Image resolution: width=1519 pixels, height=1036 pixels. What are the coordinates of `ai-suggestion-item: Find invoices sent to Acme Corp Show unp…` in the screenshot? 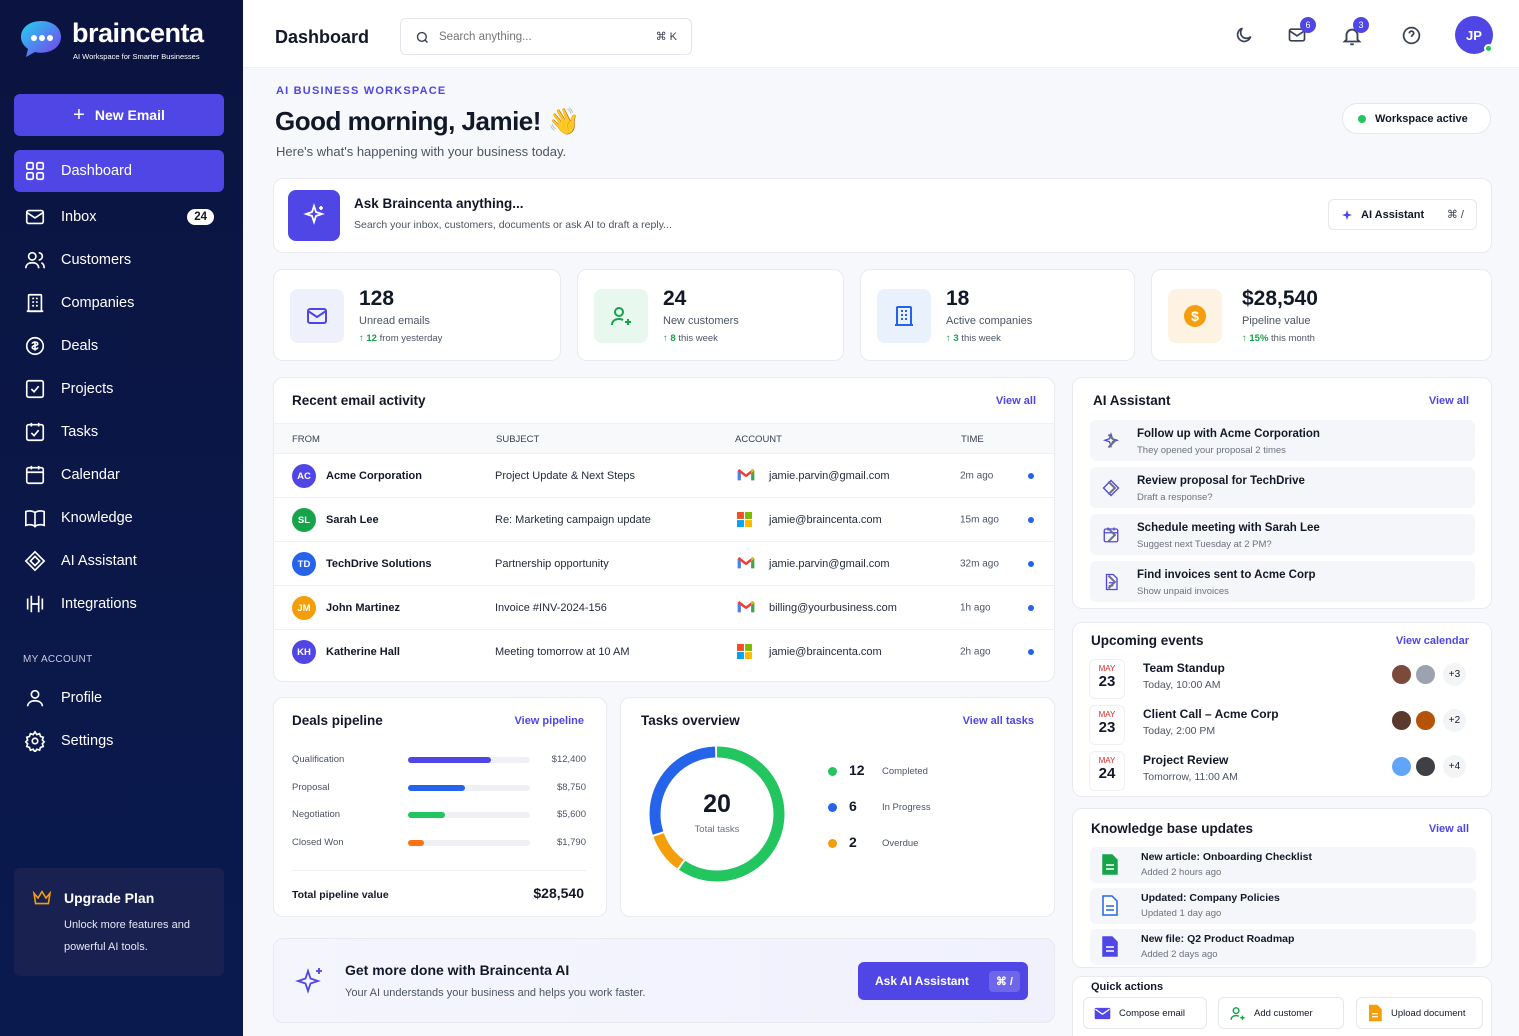 It's located at (1282, 581).